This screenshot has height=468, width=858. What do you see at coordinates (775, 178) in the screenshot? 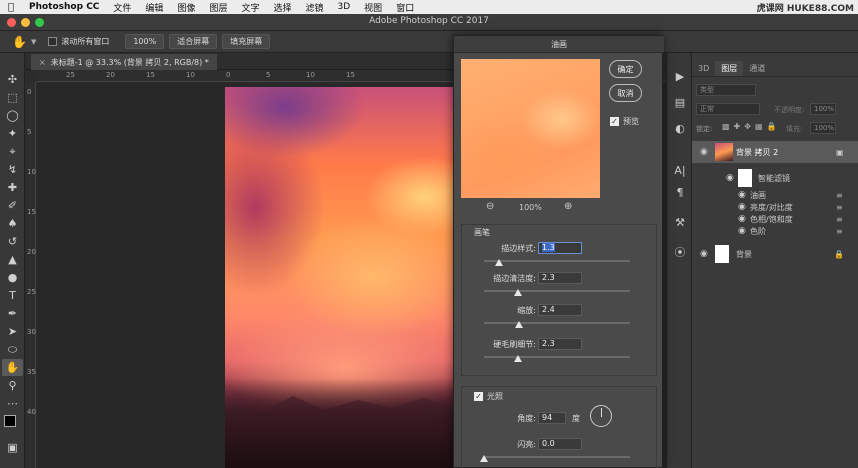
I see `layer-row-smart-filters: ◉ 智能滤镜` at bounding box center [775, 178].